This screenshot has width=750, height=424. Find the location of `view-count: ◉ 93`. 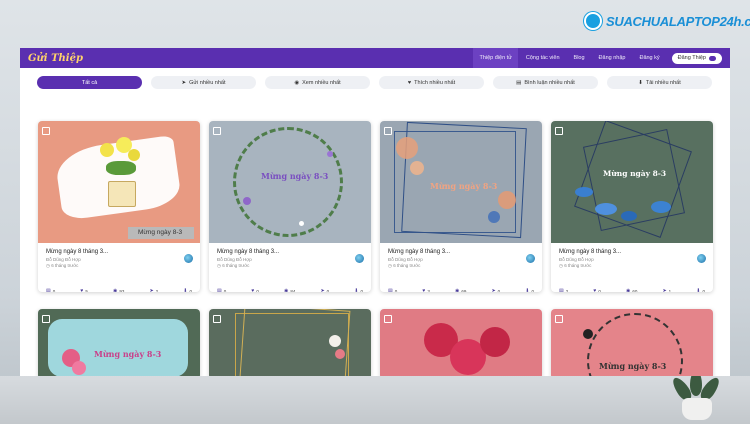

view-count: ◉ 93 is located at coordinates (118, 290).